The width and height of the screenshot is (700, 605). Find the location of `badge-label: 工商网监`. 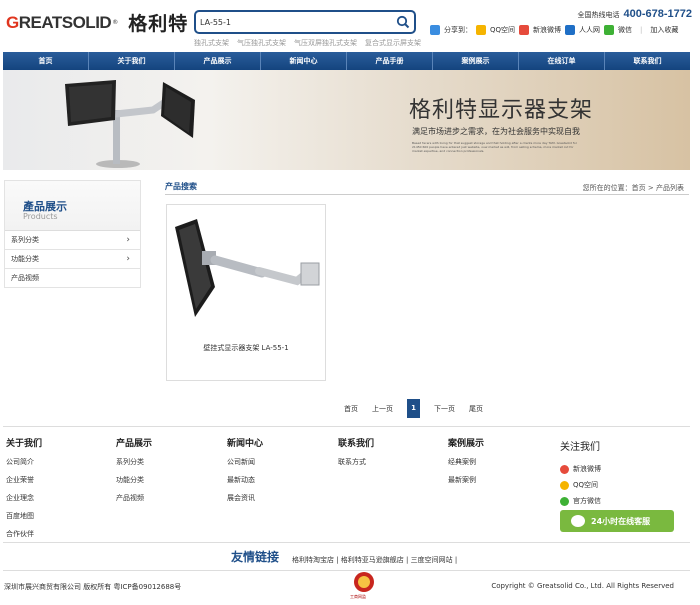

badge-label: 工商网监 is located at coordinates (358, 596).